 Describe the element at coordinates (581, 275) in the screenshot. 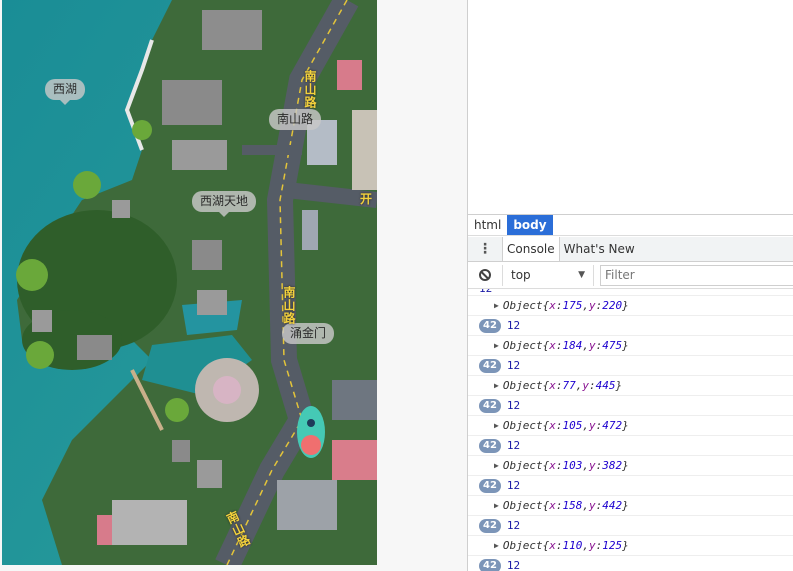

I see `caret-down-icon: ▼` at that location.